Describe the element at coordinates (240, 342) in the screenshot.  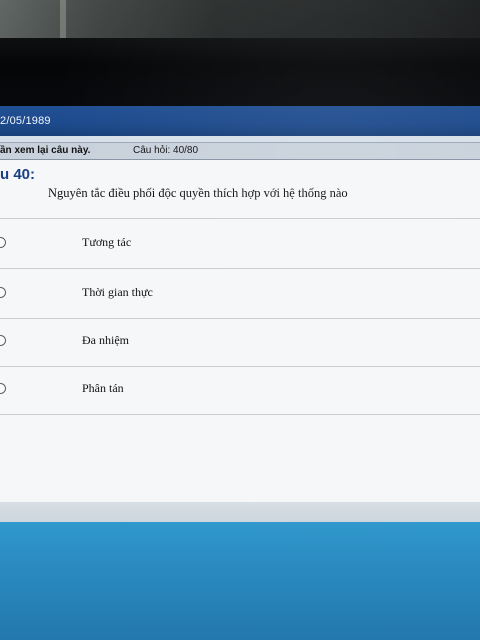
I see `answer-option-3: Đa nhiệm` at that location.